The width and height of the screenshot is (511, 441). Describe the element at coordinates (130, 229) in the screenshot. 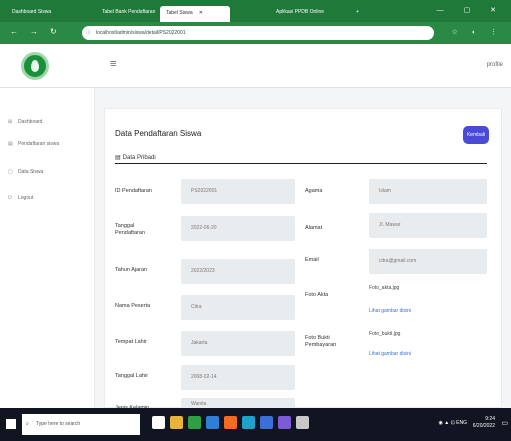

I see `field-label-tanggal-pendaftaran: Tanggal Pendaftaran` at that location.